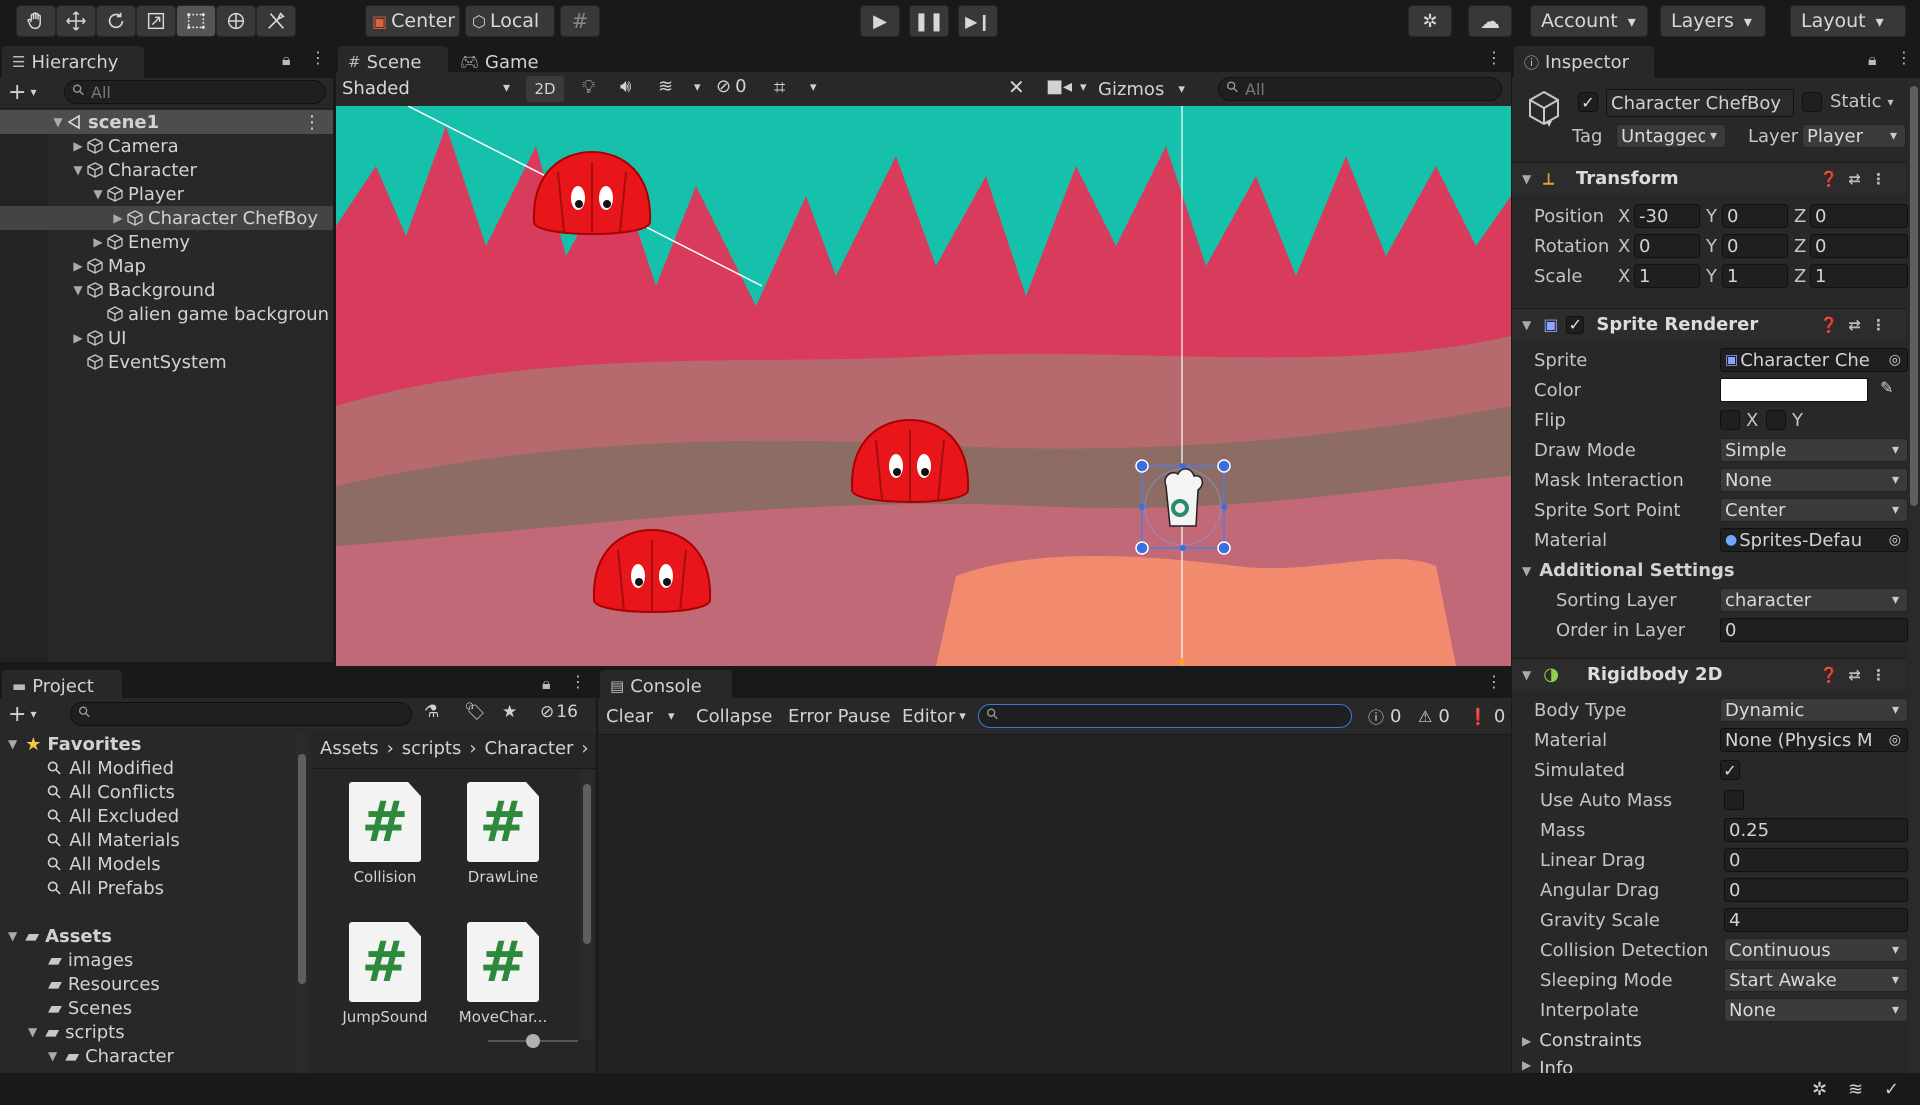  Describe the element at coordinates (73, 62) in the screenshot. I see `tab-hierarchy: ☰ Hierarchy` at that location.